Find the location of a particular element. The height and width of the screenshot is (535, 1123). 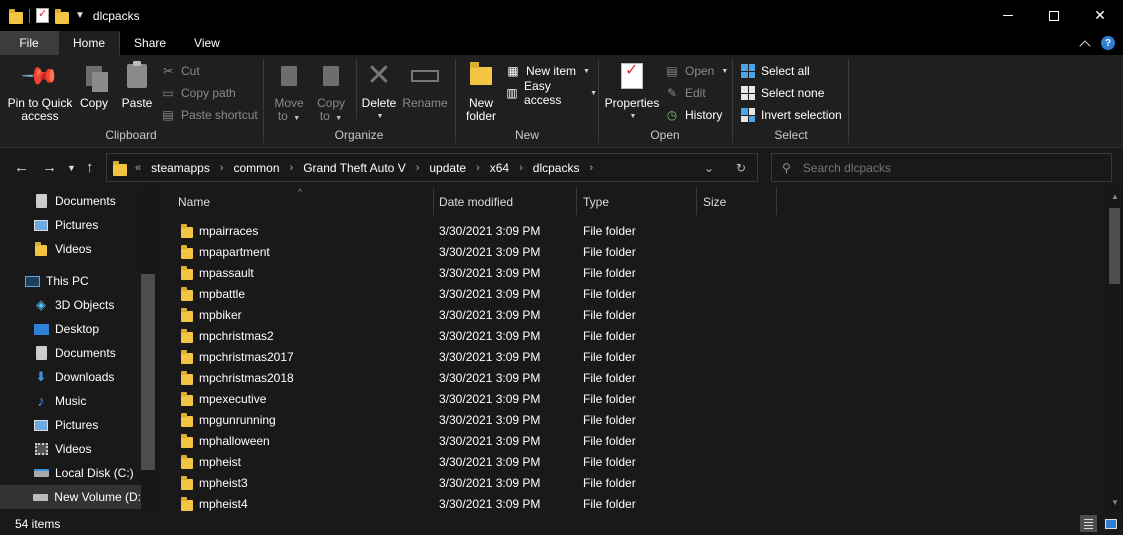

file-row: mpheist 3/30/2021 3:09 PM File folder is located at coordinates (634, 461).